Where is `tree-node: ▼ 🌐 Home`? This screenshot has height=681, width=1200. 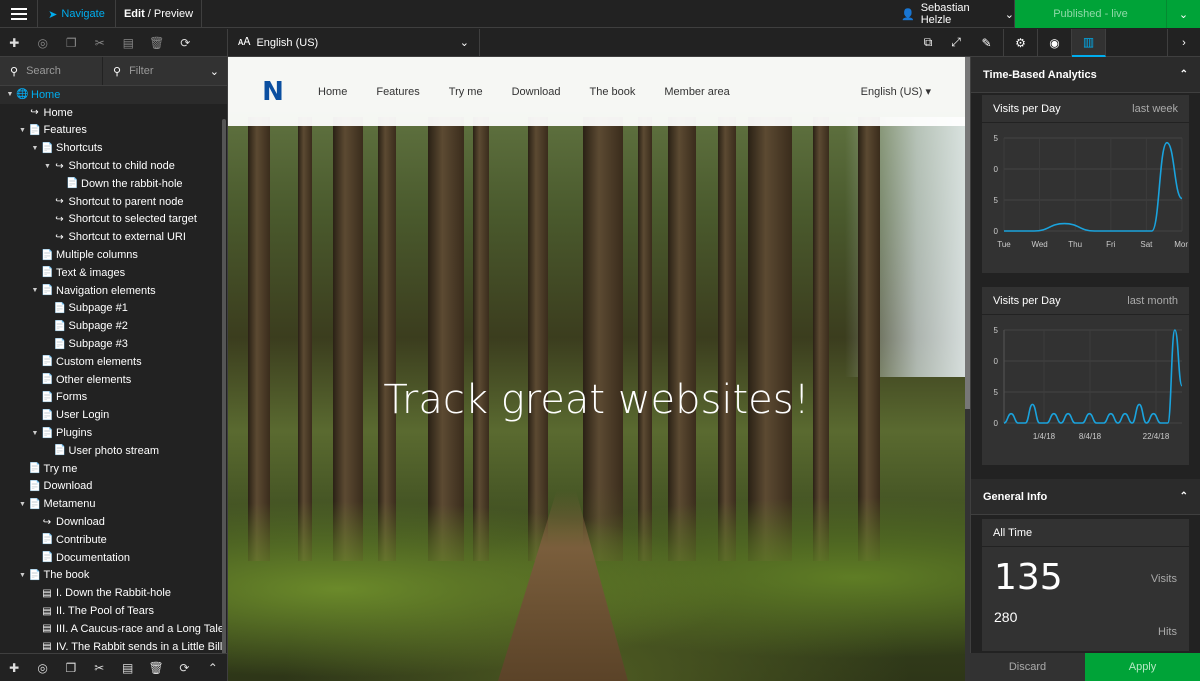 tree-node: ▼ 🌐 Home is located at coordinates (113, 95).